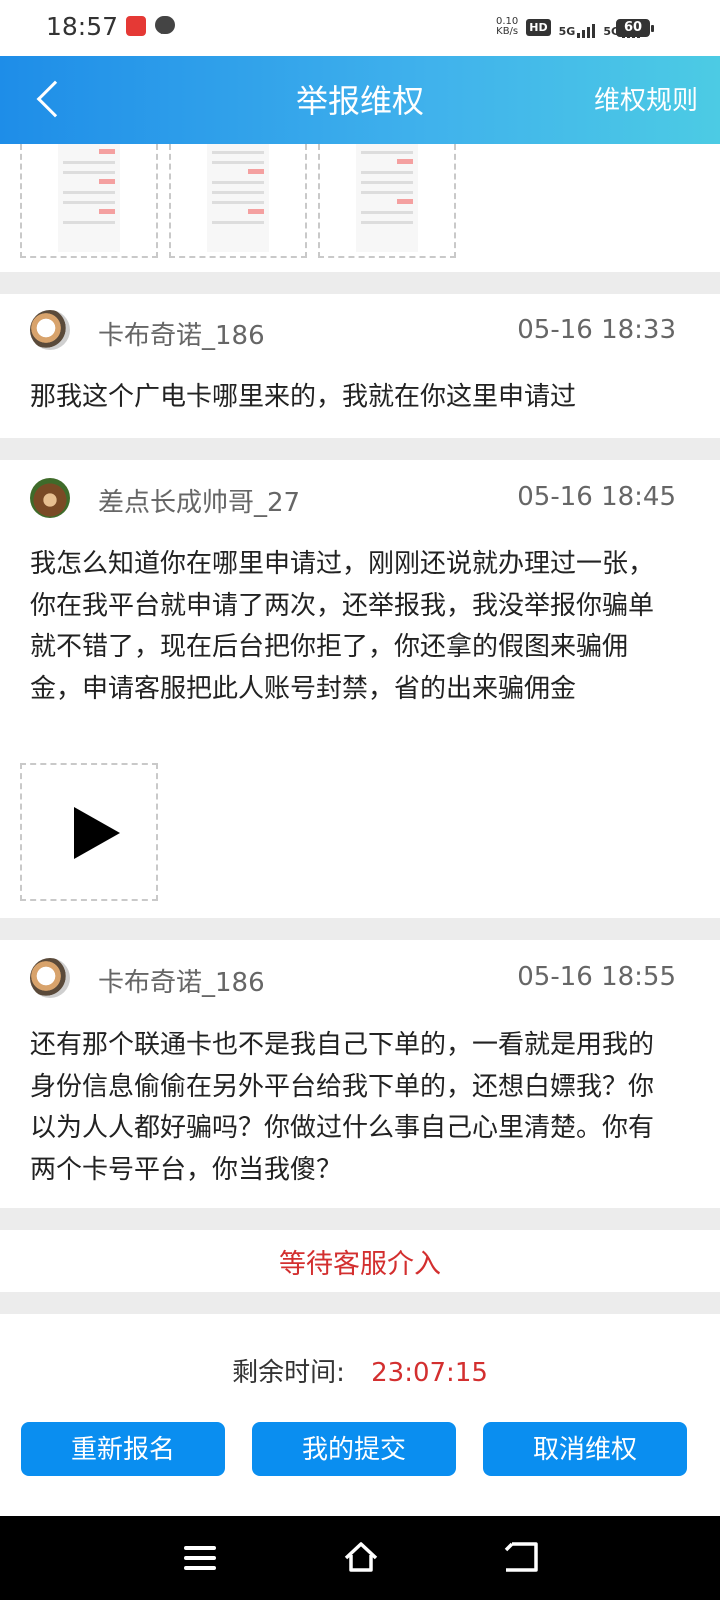 This screenshot has width=720, height=1600. I want to click on attachment-thumbnails, so click(360, 208).